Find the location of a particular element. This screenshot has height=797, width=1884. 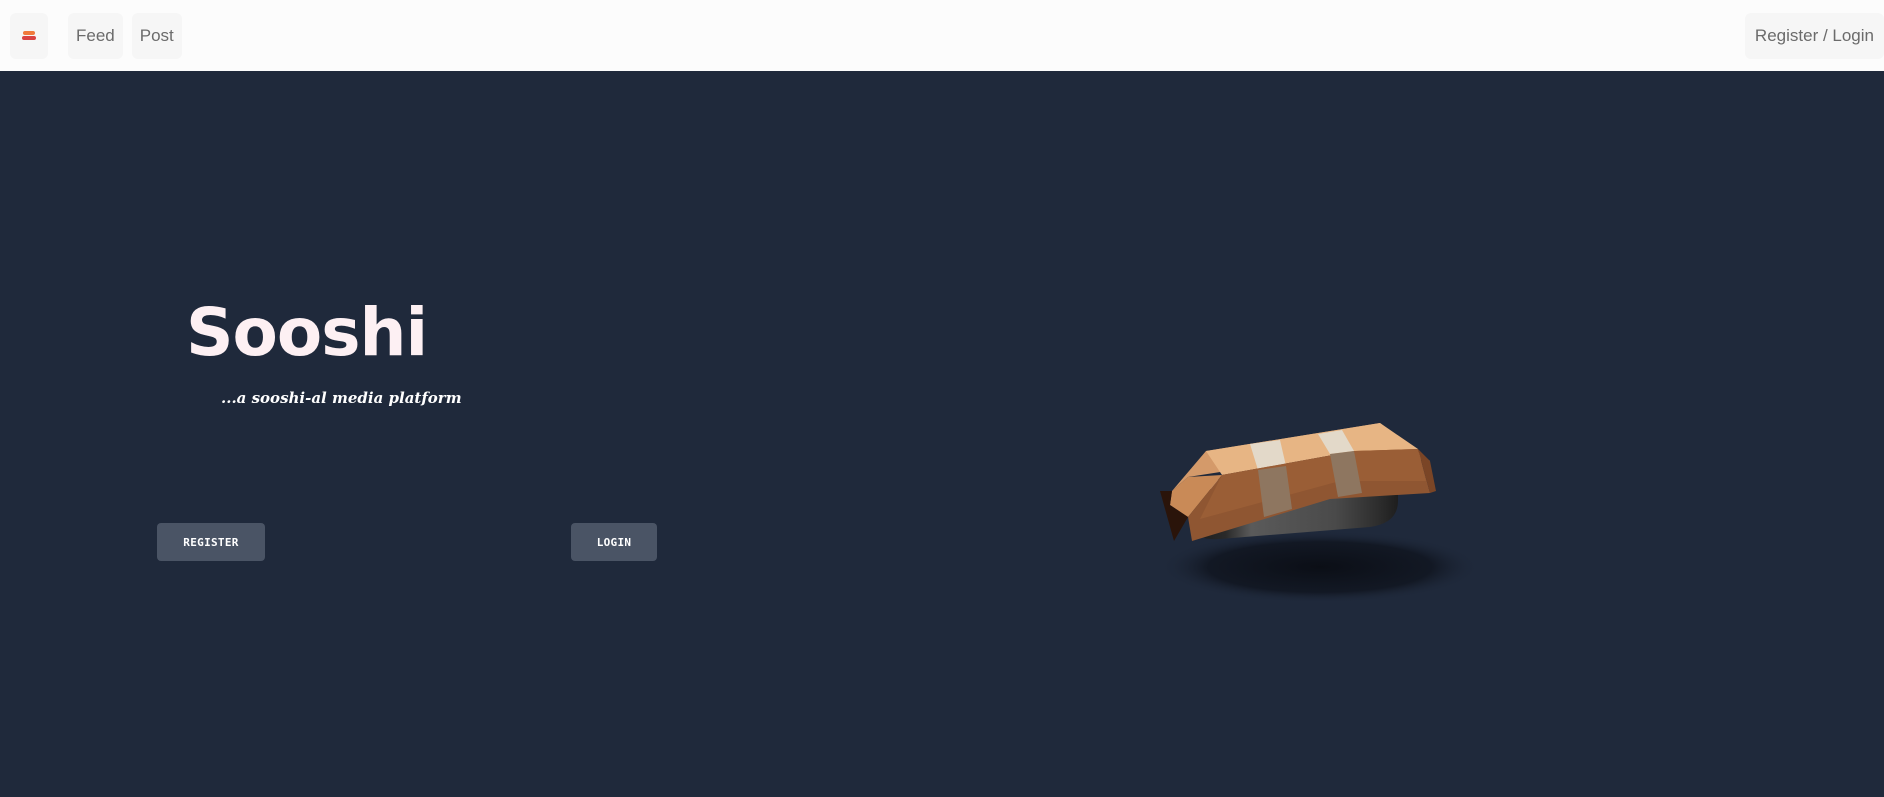

sushi-illustration is located at coordinates (1320, 481).